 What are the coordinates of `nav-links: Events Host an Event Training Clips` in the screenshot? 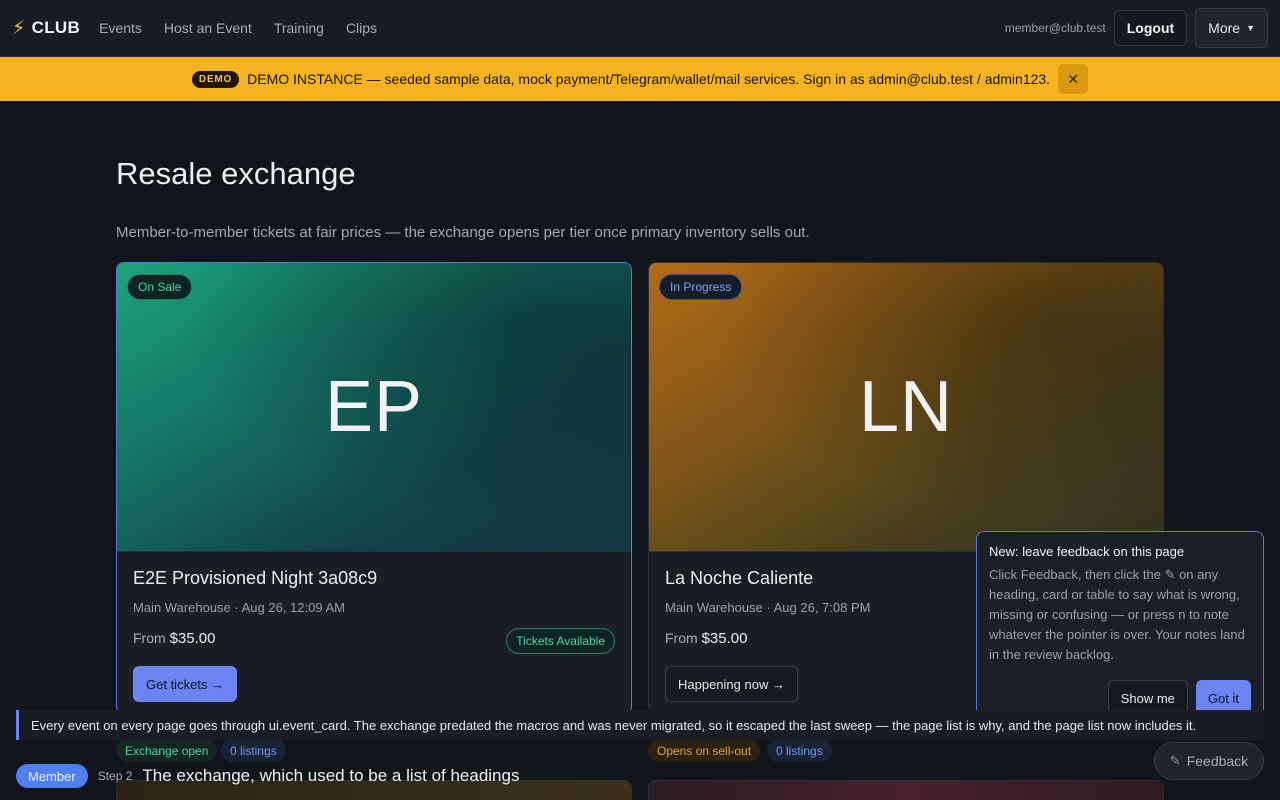 It's located at (238, 28).